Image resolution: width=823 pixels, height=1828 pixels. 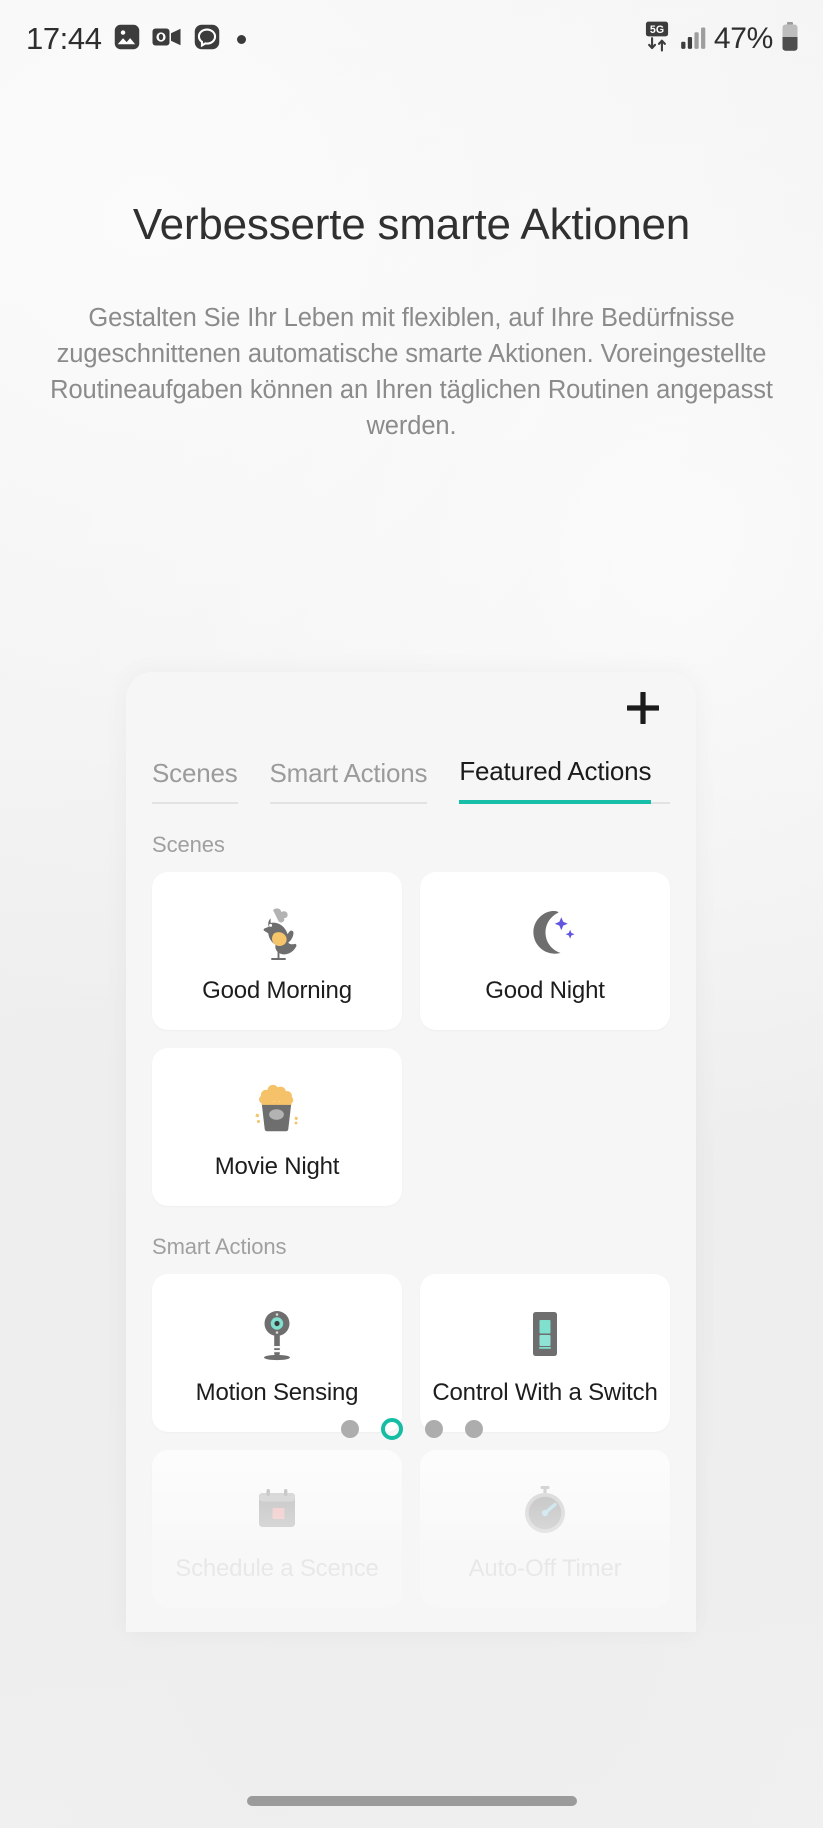 I want to click on moon-stars-icon, so click(x=545, y=934).